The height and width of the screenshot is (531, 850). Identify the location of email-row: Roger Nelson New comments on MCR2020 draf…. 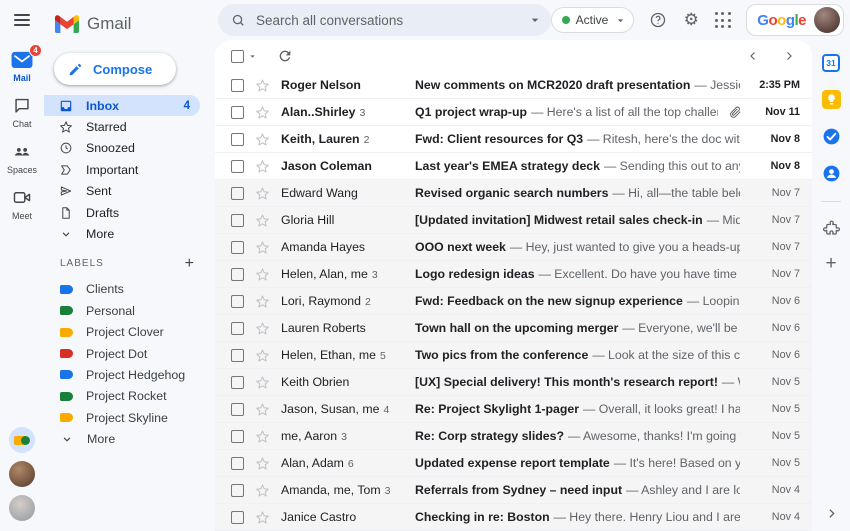
(513, 85).